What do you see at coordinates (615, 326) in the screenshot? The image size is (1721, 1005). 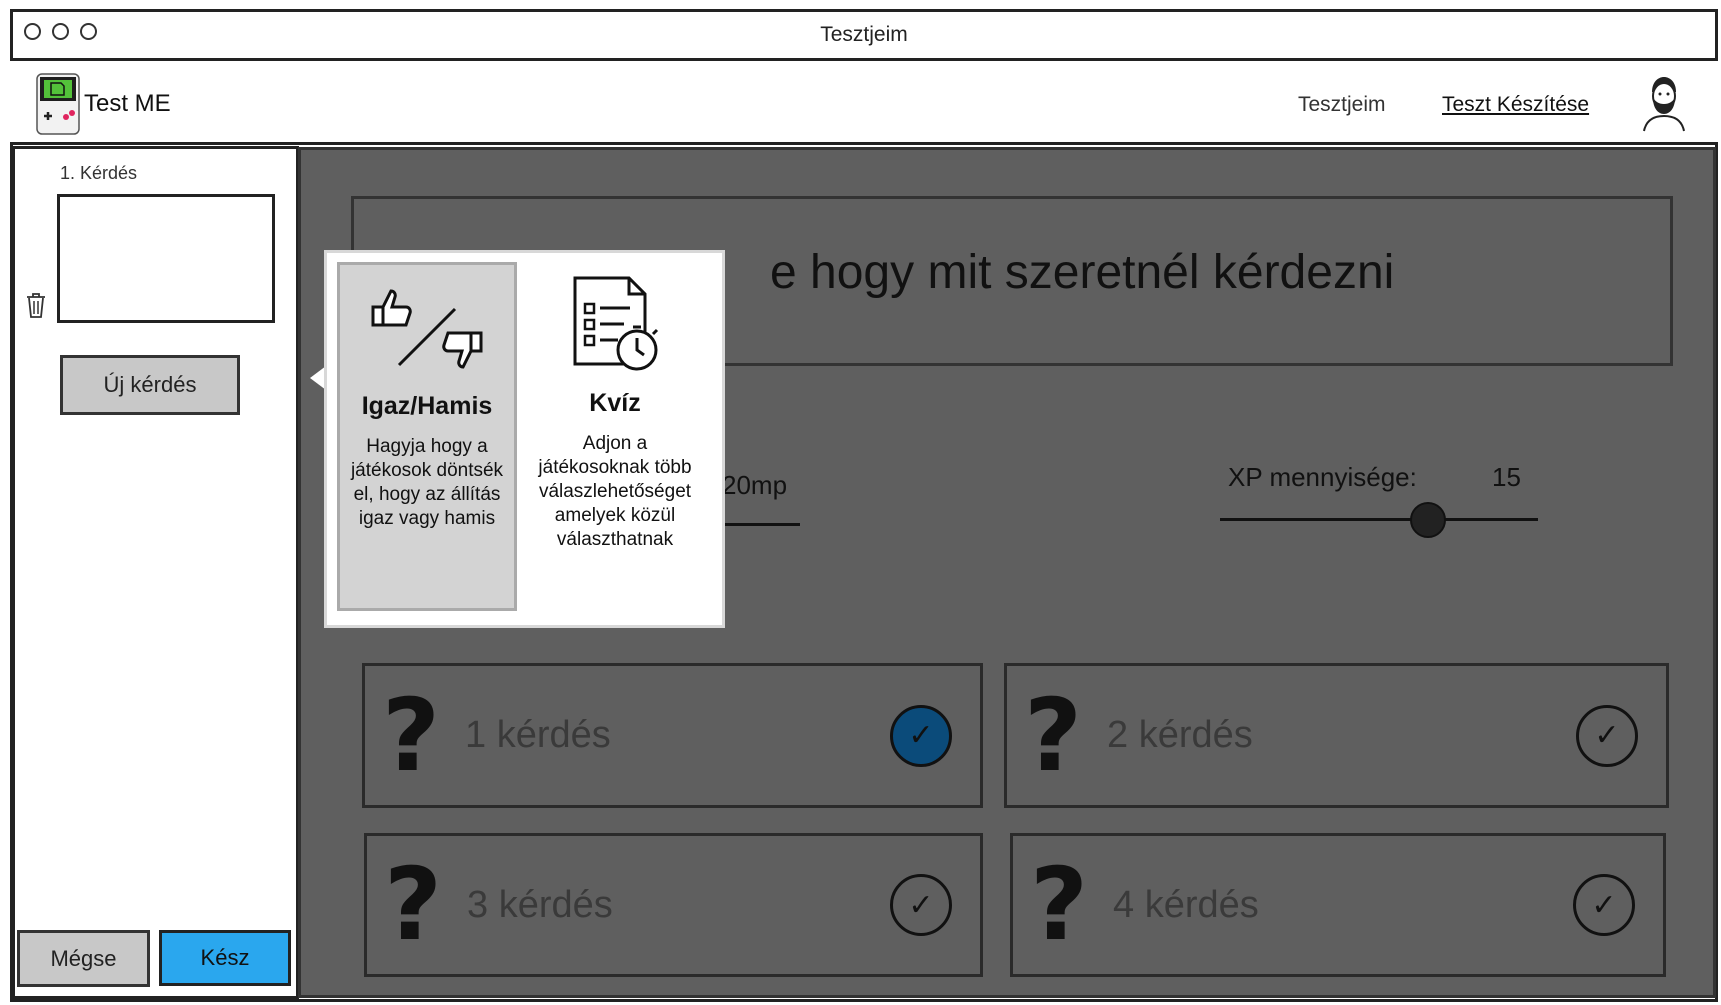 I see `quiz-timer-icon` at bounding box center [615, 326].